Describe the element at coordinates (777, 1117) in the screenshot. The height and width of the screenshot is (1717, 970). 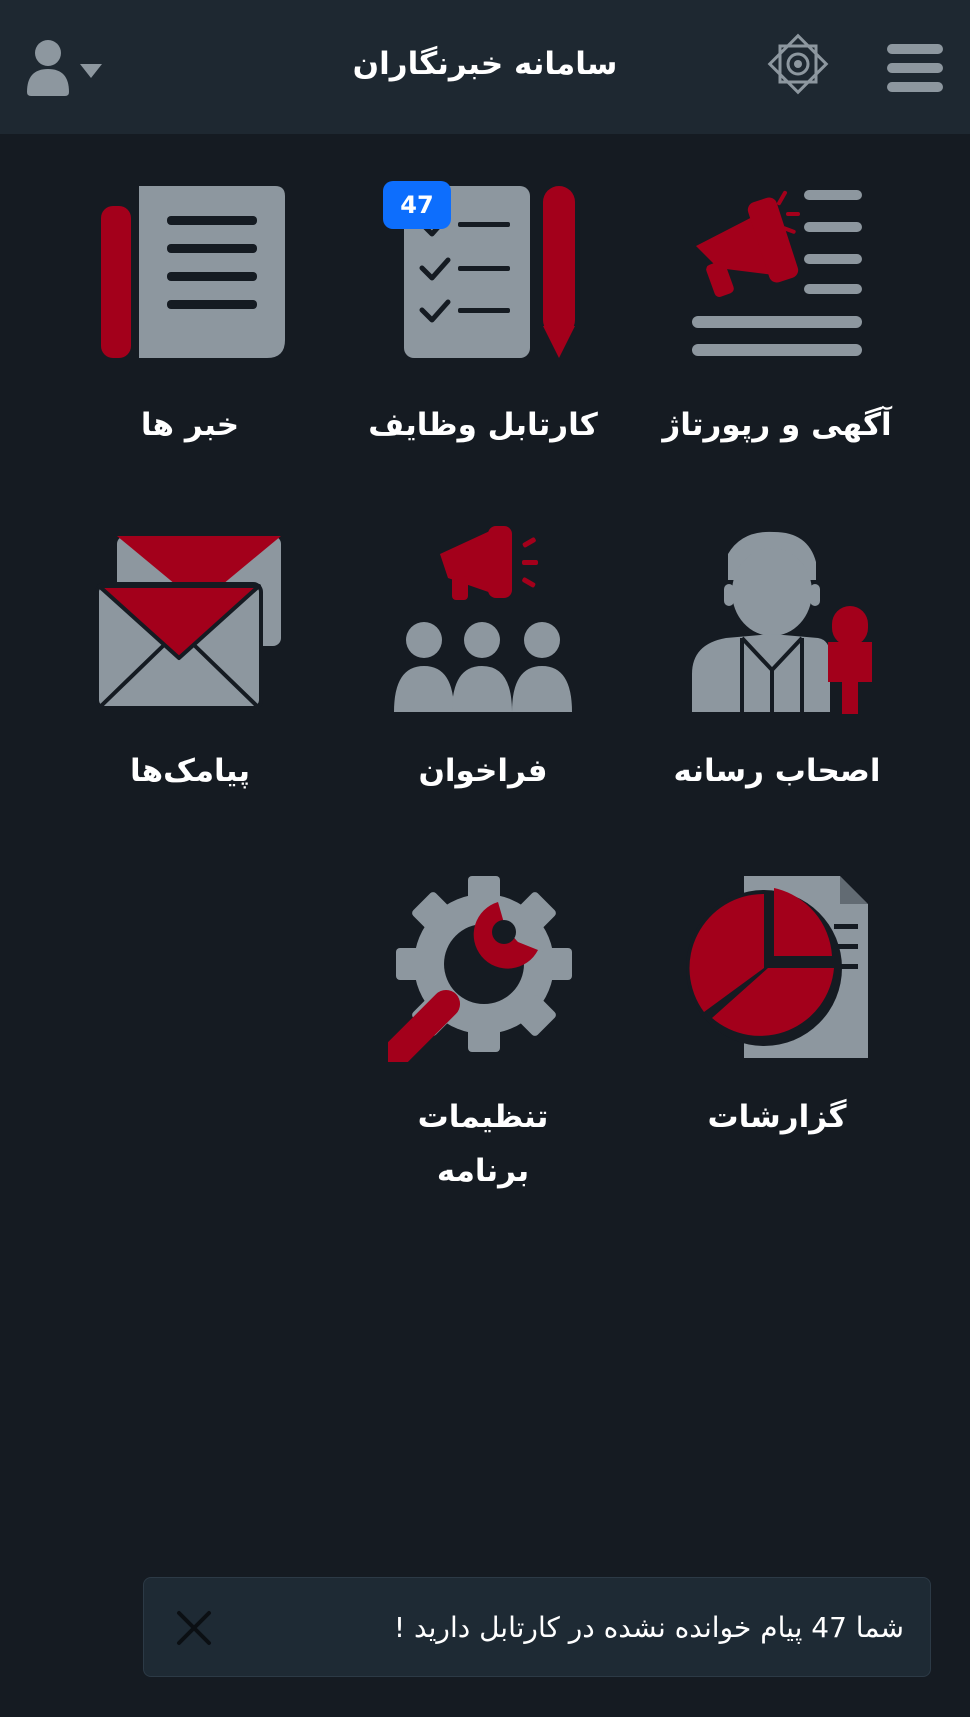
I see `tile-label: گزارشات` at that location.